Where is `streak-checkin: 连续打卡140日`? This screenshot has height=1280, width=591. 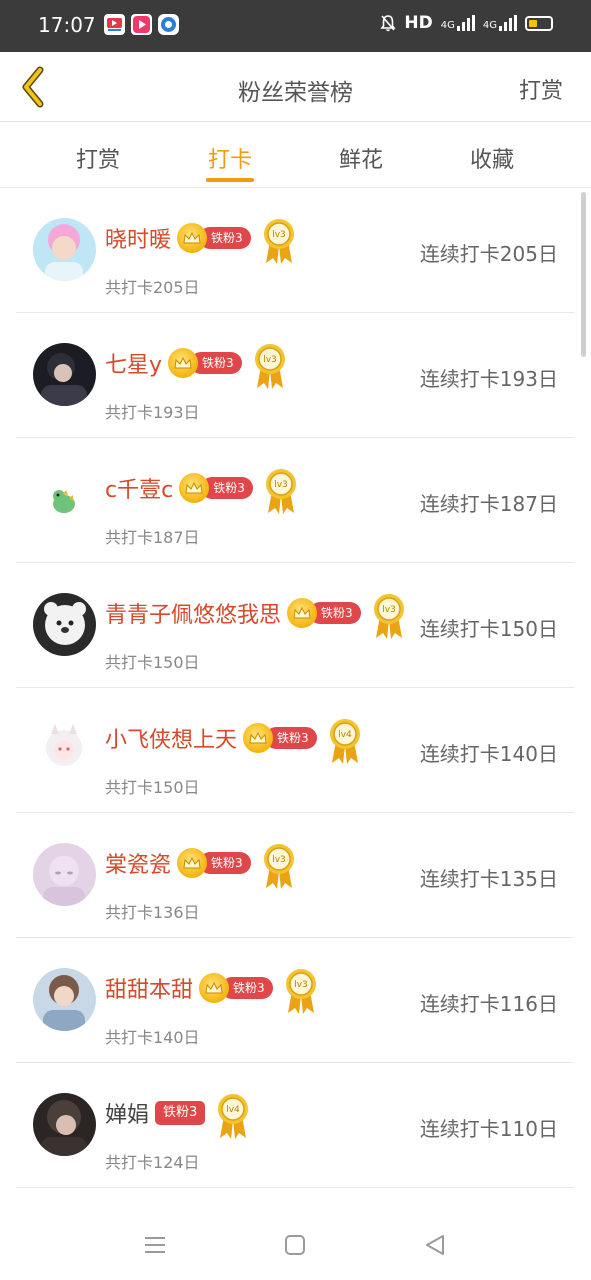
streak-checkin: 连续打卡140日 is located at coordinates (488, 754).